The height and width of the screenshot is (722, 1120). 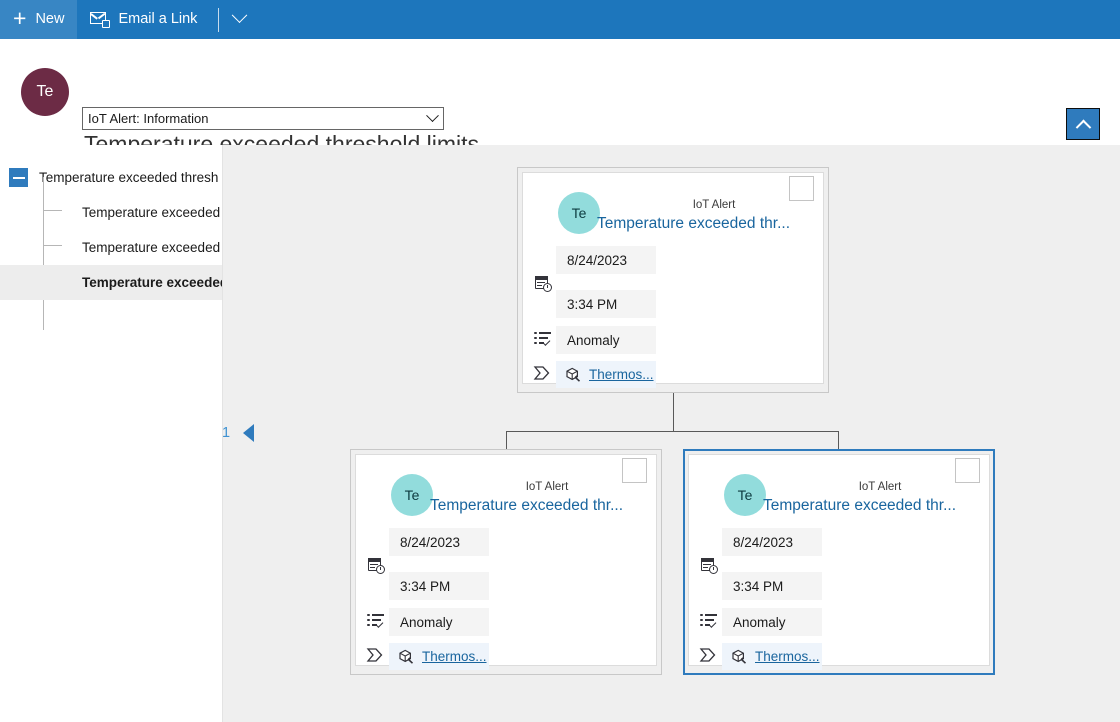 I want to click on pagination-controls: 1, so click(x=238, y=433).